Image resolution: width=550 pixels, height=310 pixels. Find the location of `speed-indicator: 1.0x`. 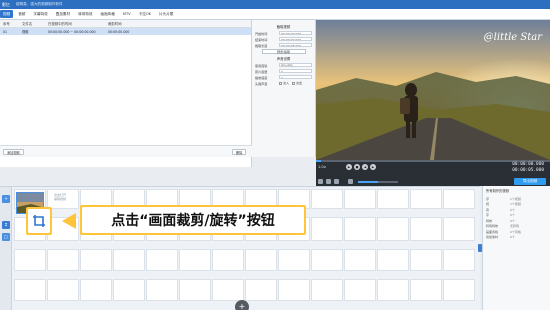

speed-indicator: 1.0x is located at coordinates (322, 167).